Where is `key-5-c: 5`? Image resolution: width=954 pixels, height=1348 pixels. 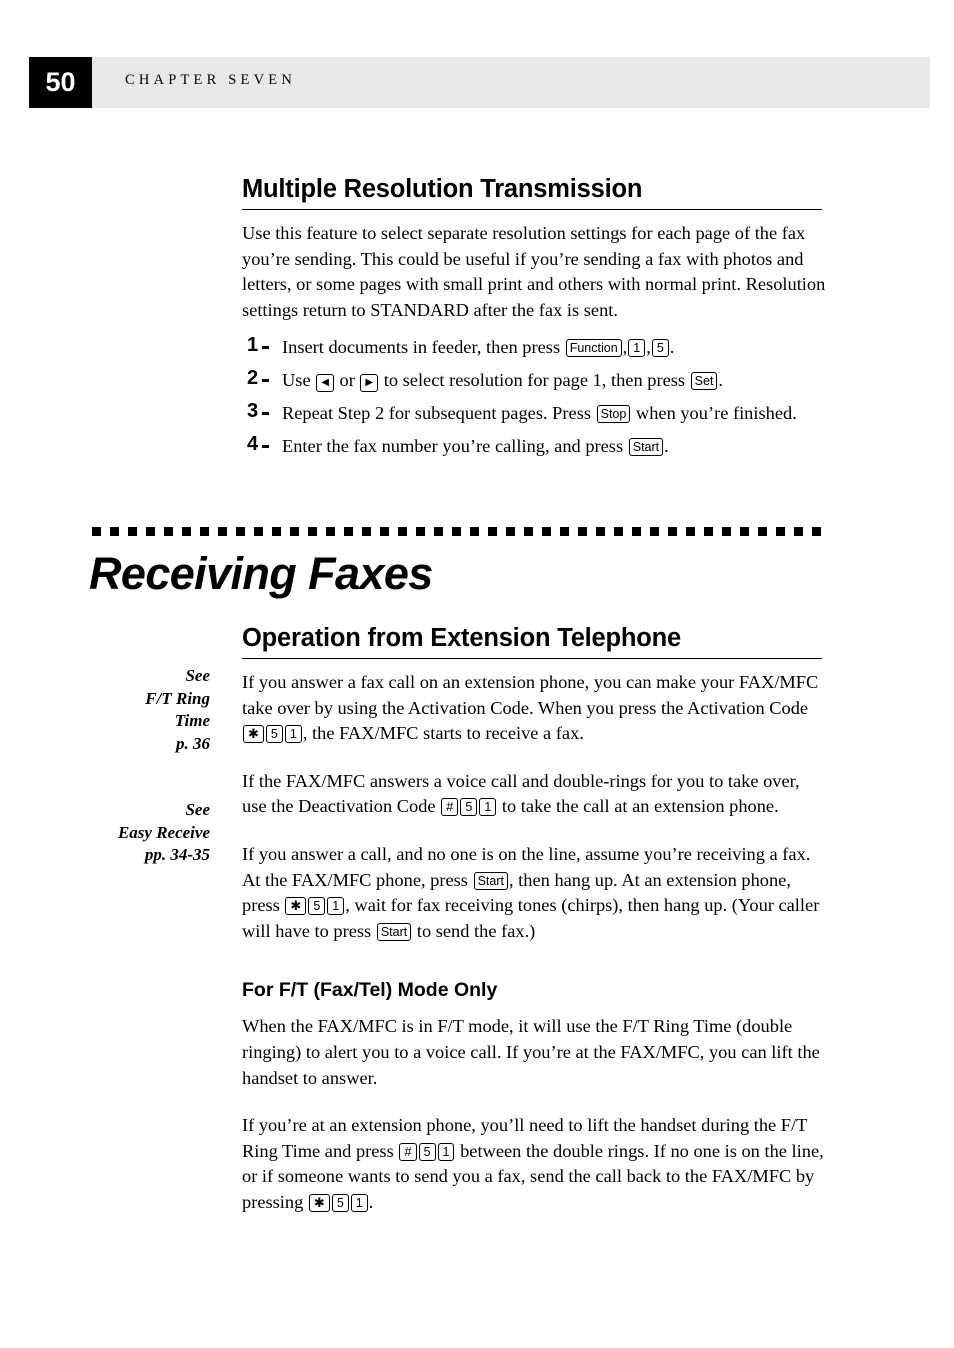 key-5-c: 5 is located at coordinates (317, 906).